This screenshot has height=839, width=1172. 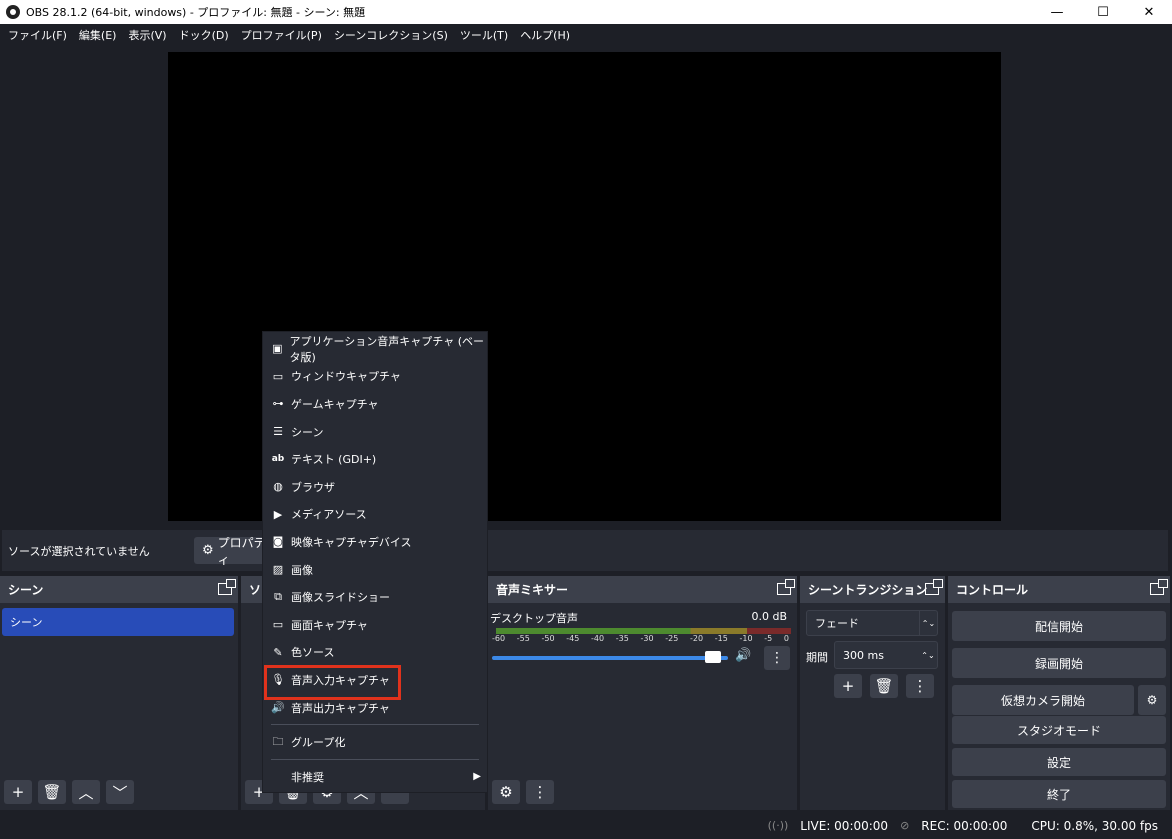 I want to click on cpu-fps: CPU: 0.8%, 30.00 fps, so click(x=1094, y=825).